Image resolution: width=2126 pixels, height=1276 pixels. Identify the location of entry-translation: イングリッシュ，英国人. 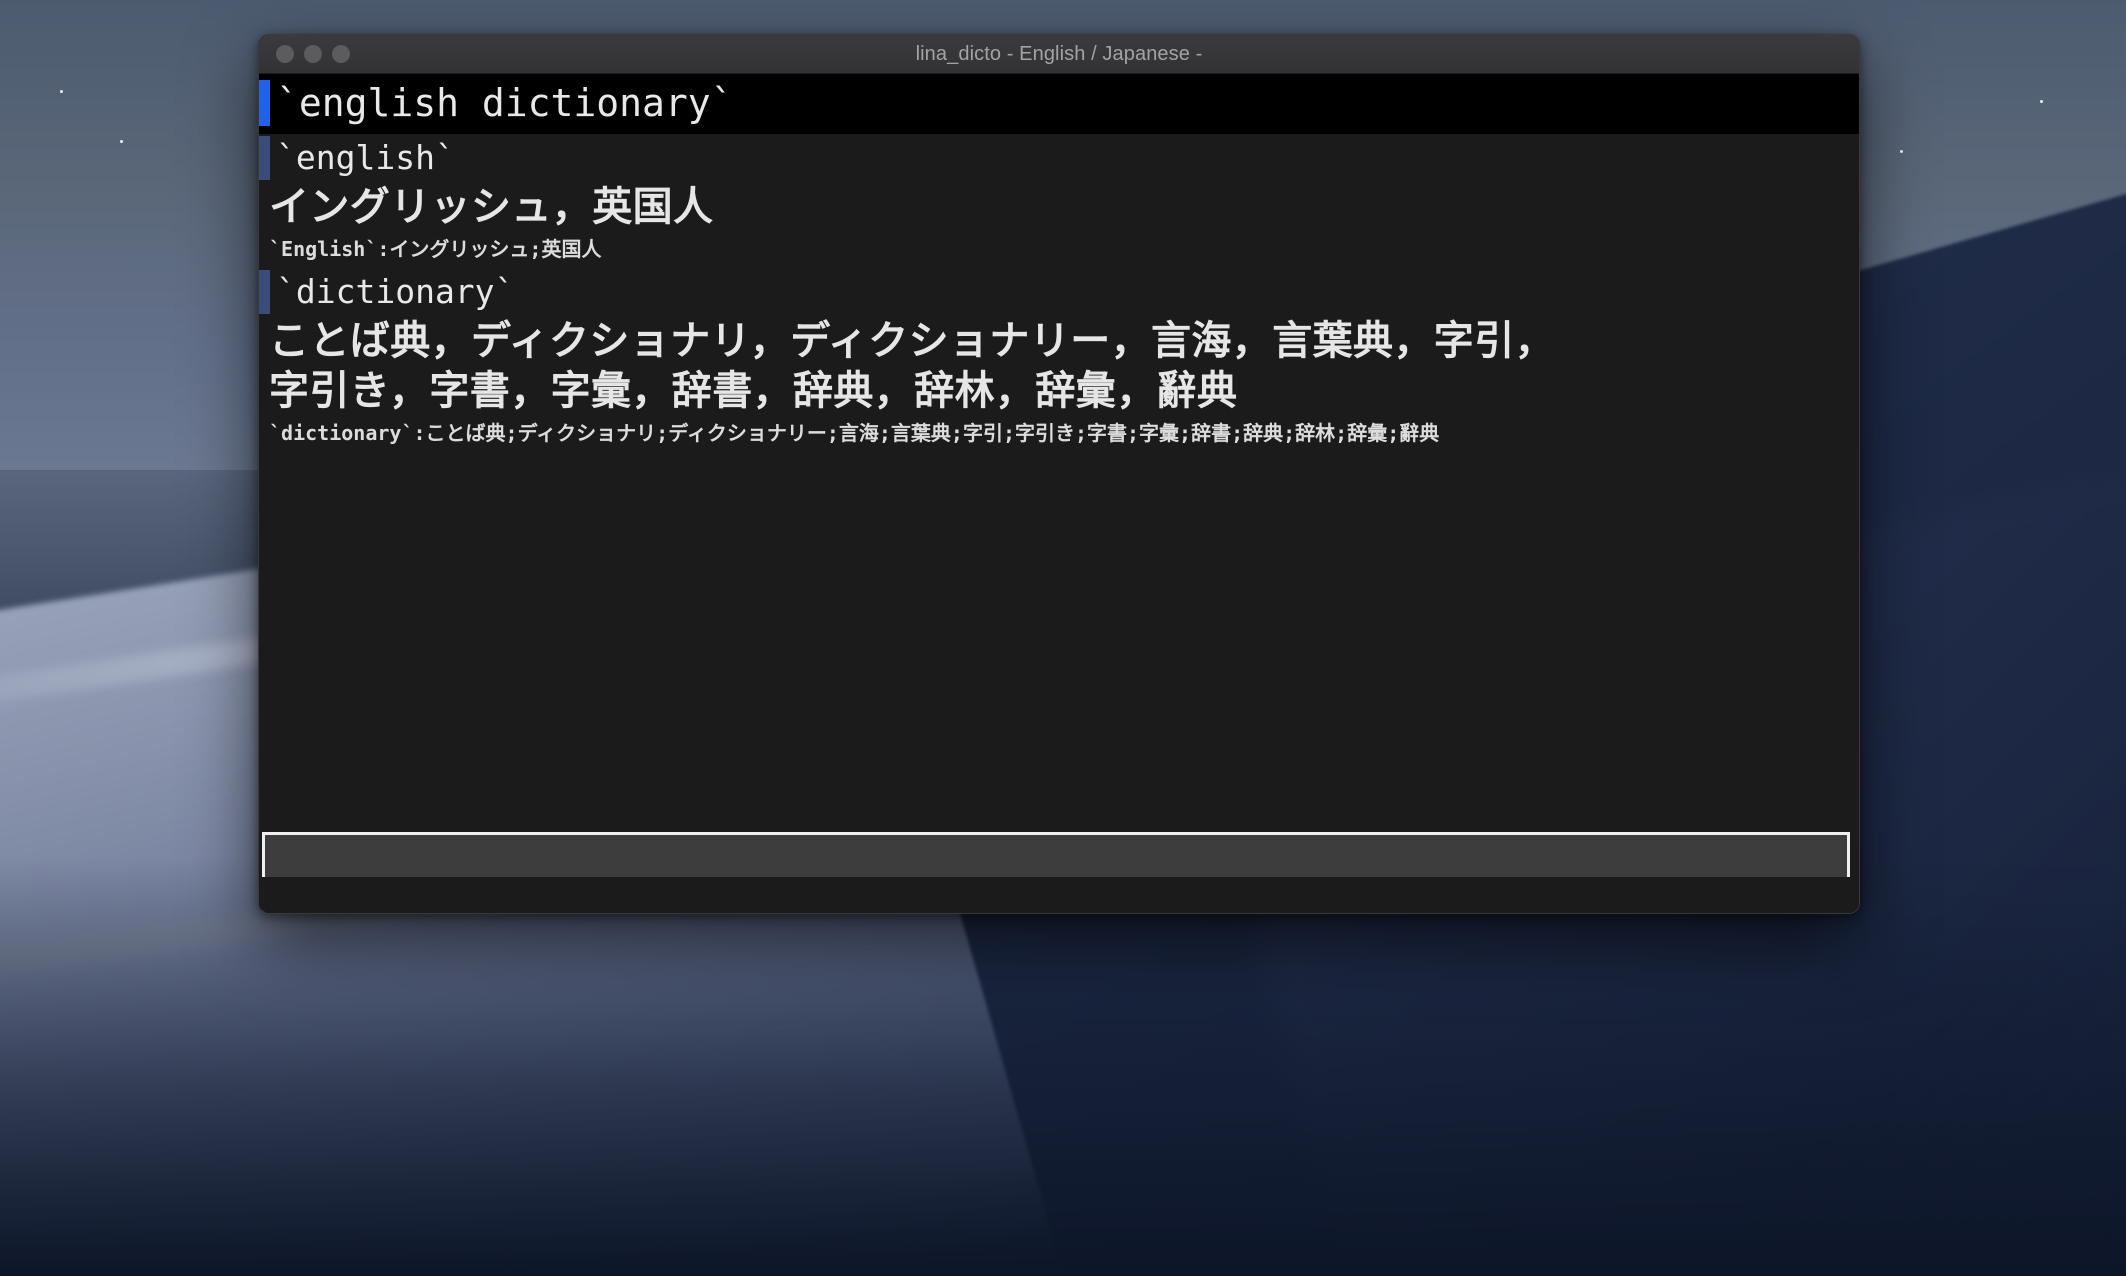
(491, 207).